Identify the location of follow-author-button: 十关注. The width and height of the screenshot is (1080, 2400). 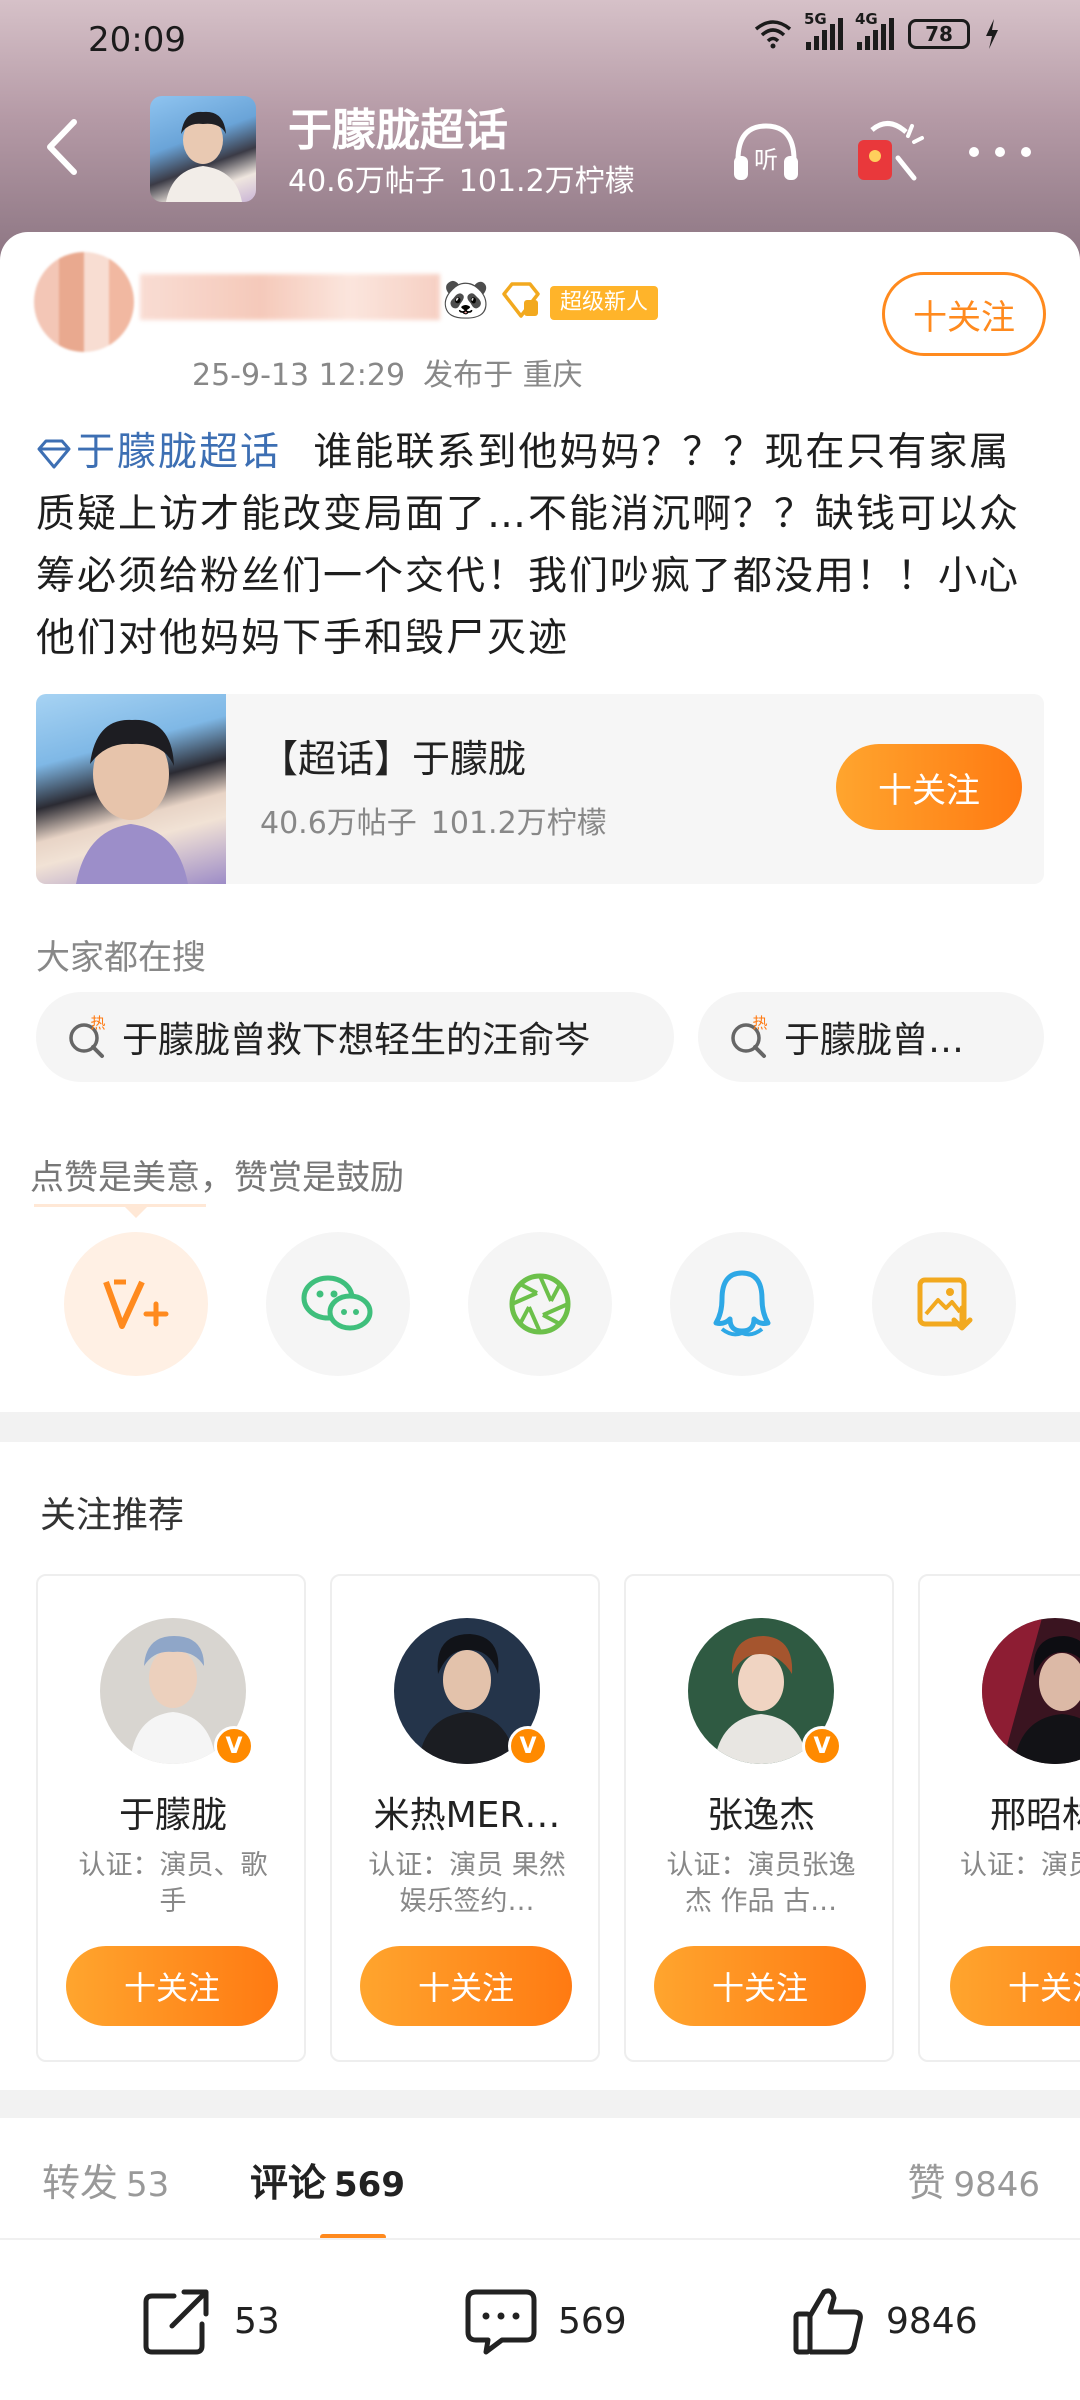
(964, 314).